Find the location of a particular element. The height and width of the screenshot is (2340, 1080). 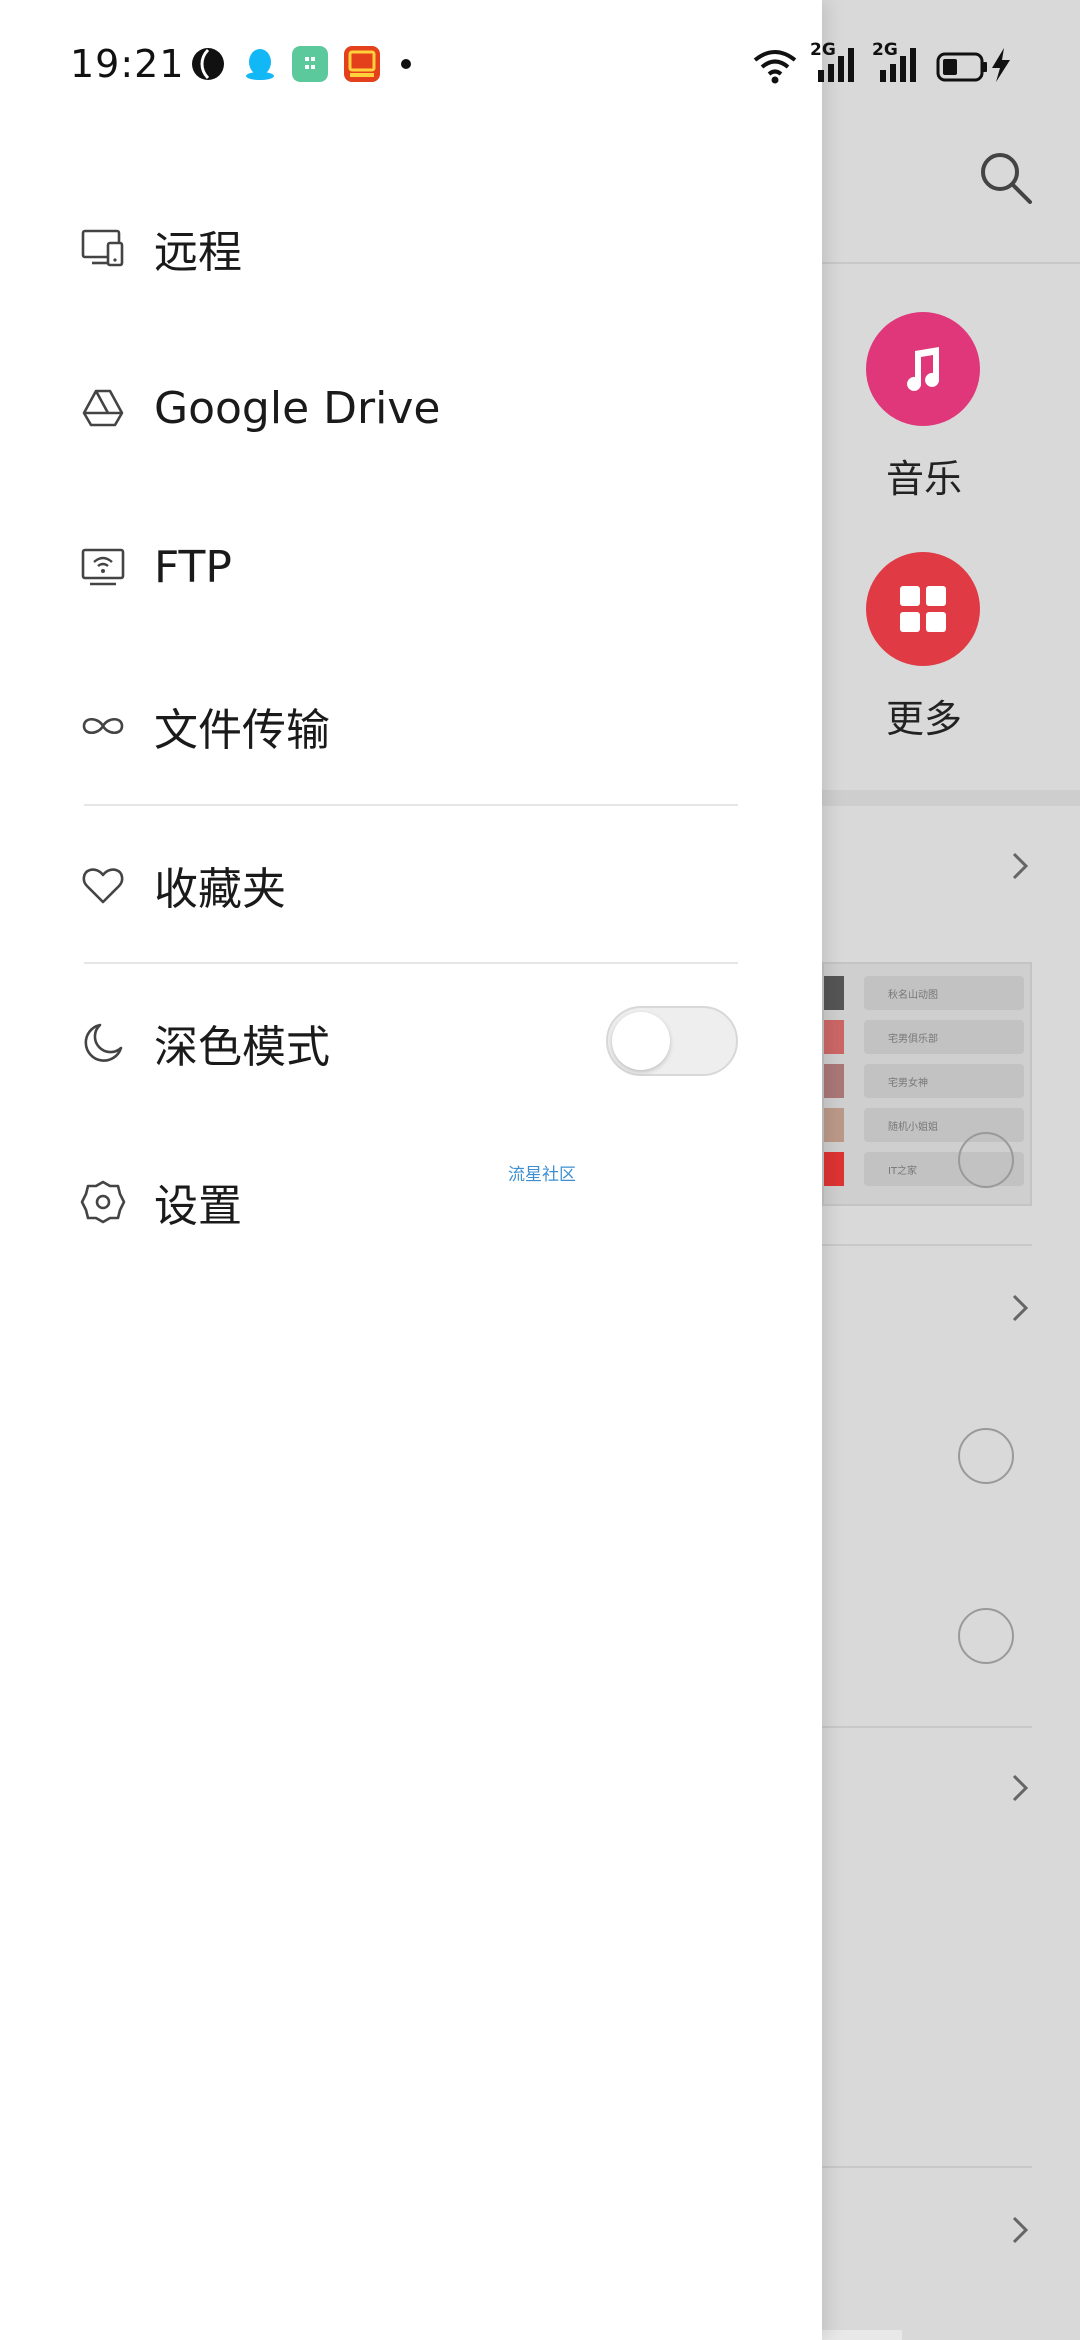

search-icon is located at coordinates (1006, 178).